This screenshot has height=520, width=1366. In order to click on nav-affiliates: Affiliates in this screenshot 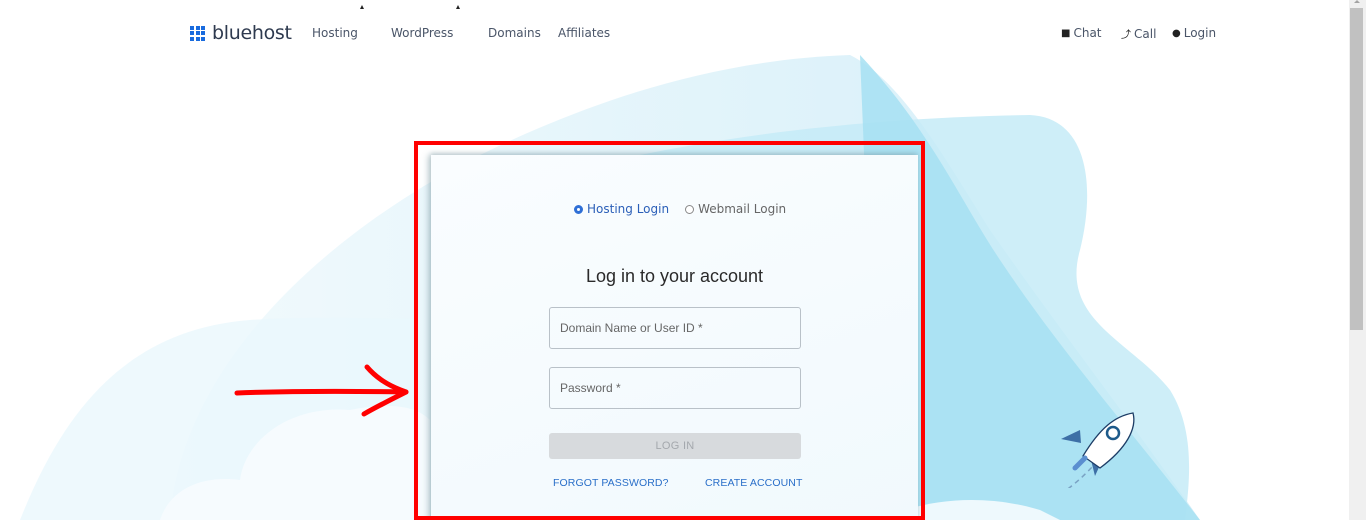, I will do `click(584, 33)`.